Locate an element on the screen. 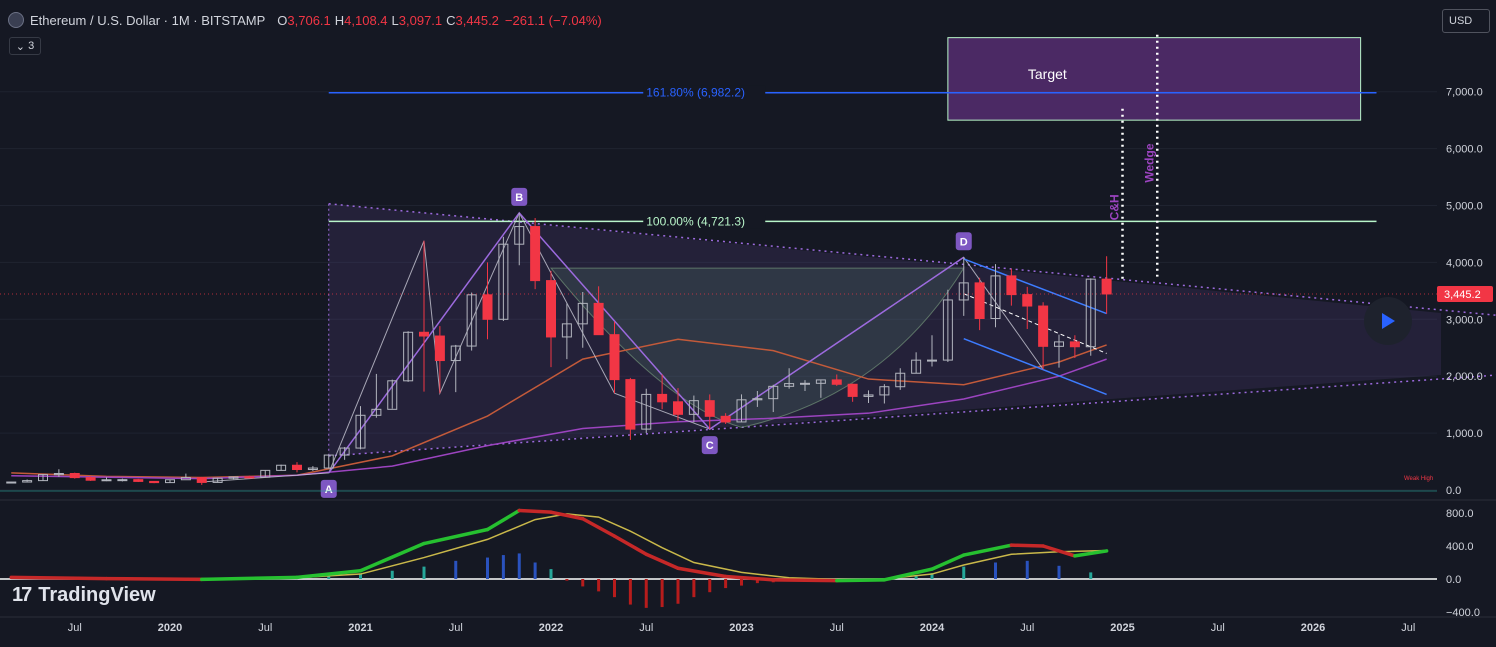 The image size is (1496, 647). vertical-marker-label: Wedge is located at coordinates (1149, 162).